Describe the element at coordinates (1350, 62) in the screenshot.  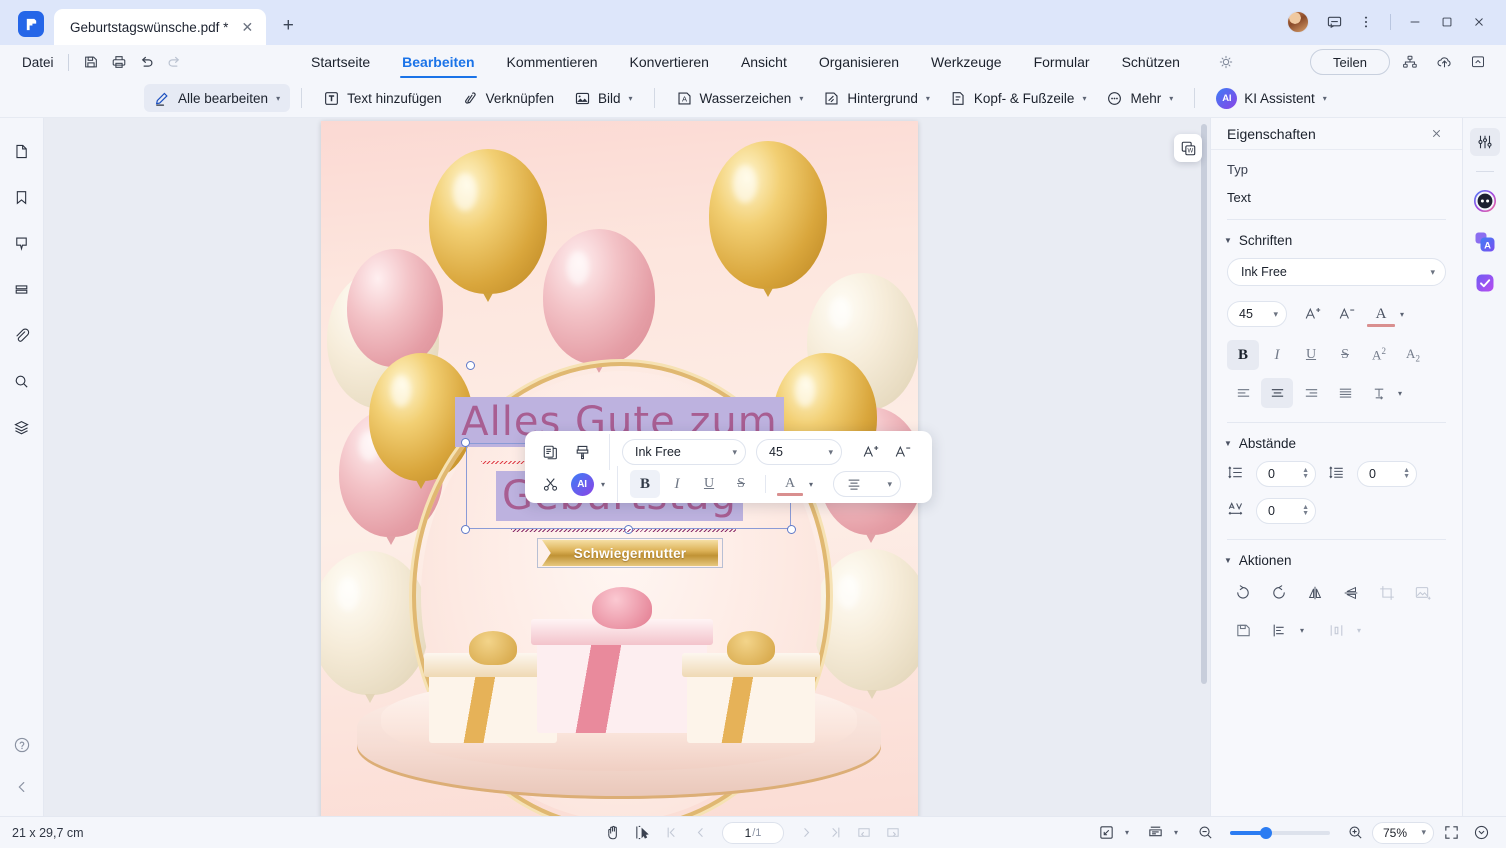
I see `share-button: Teilen` at that location.